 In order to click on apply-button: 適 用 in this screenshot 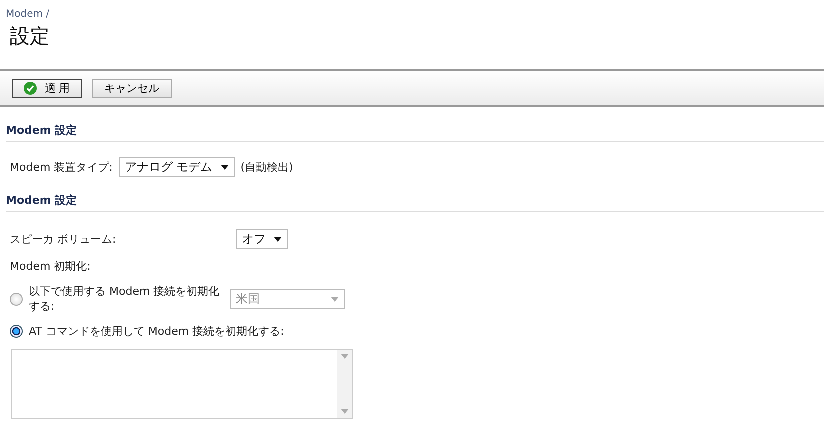, I will do `click(47, 88)`.